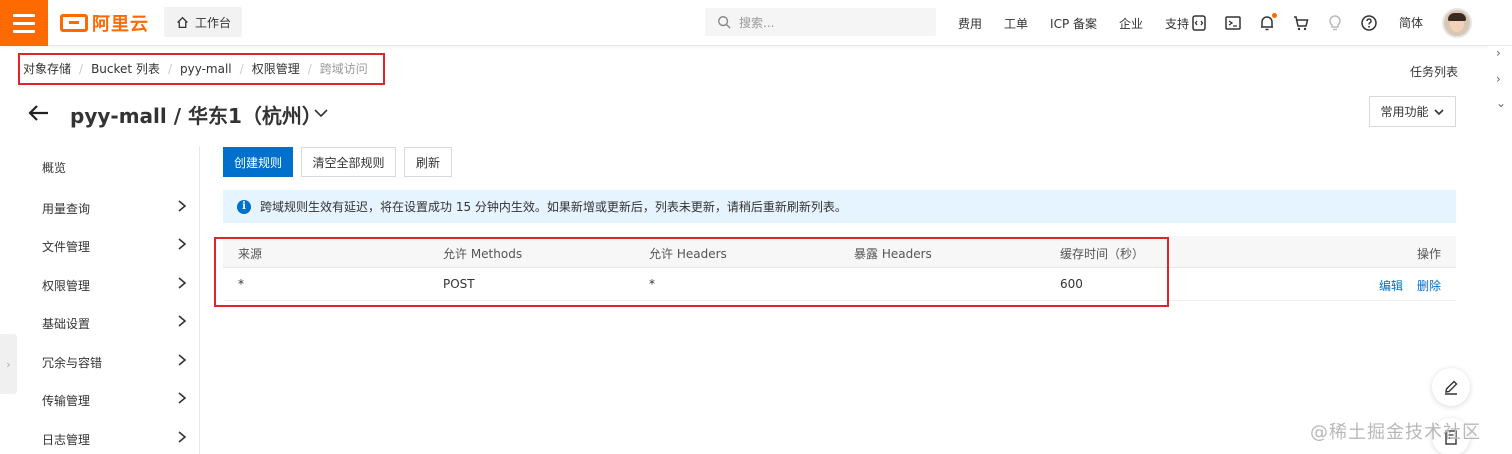 The width and height of the screenshot is (1512, 454). I want to click on chevron-down-icon: ⌄, so click(1501, 103).